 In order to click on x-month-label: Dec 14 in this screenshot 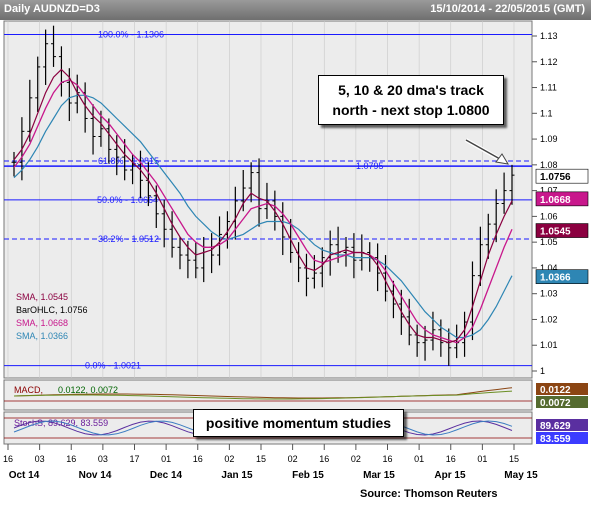, I will do `click(166, 475)`.